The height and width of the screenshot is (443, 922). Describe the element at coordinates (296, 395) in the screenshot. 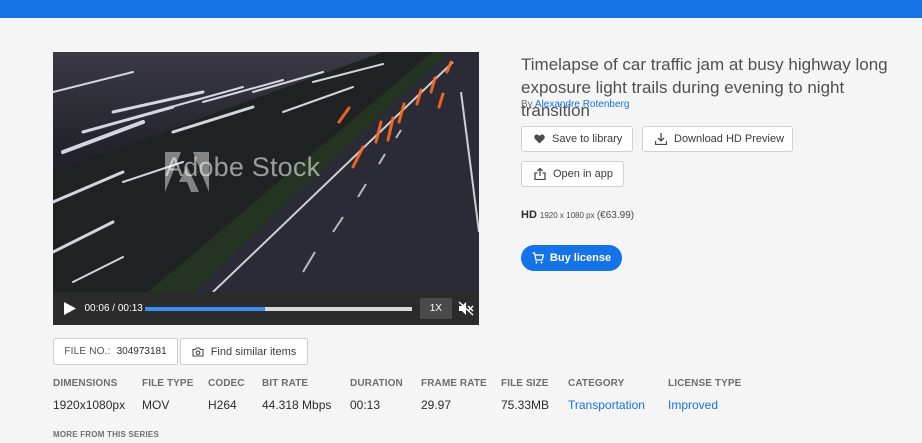

I see `spec-bit-rate: BIT RATE 44.318 Mbps` at that location.